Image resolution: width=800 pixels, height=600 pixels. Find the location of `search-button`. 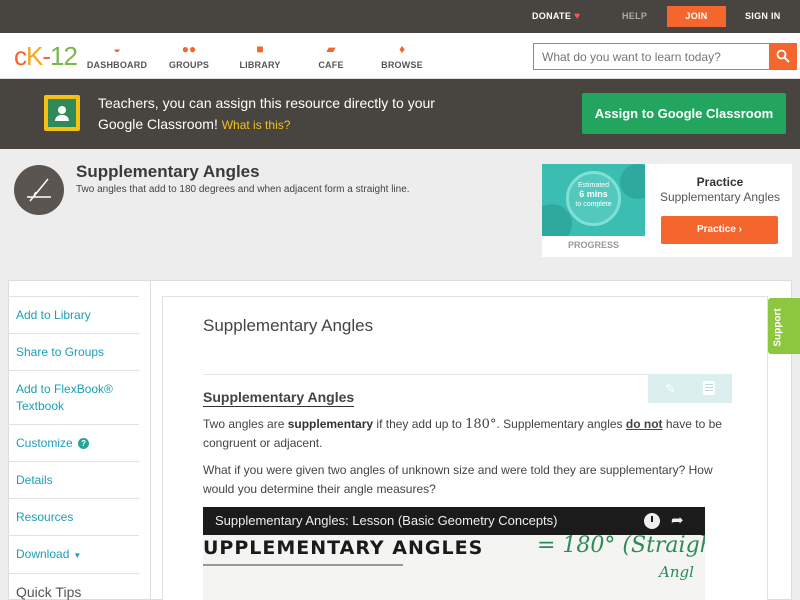

search-button is located at coordinates (783, 56).